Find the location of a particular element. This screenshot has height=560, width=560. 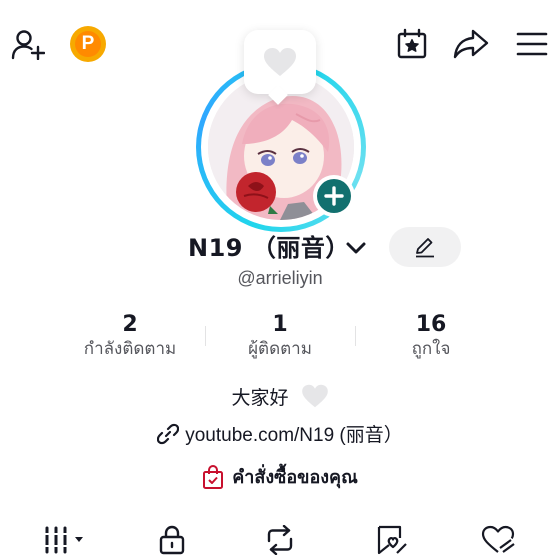

menu-icon is located at coordinates (532, 44).